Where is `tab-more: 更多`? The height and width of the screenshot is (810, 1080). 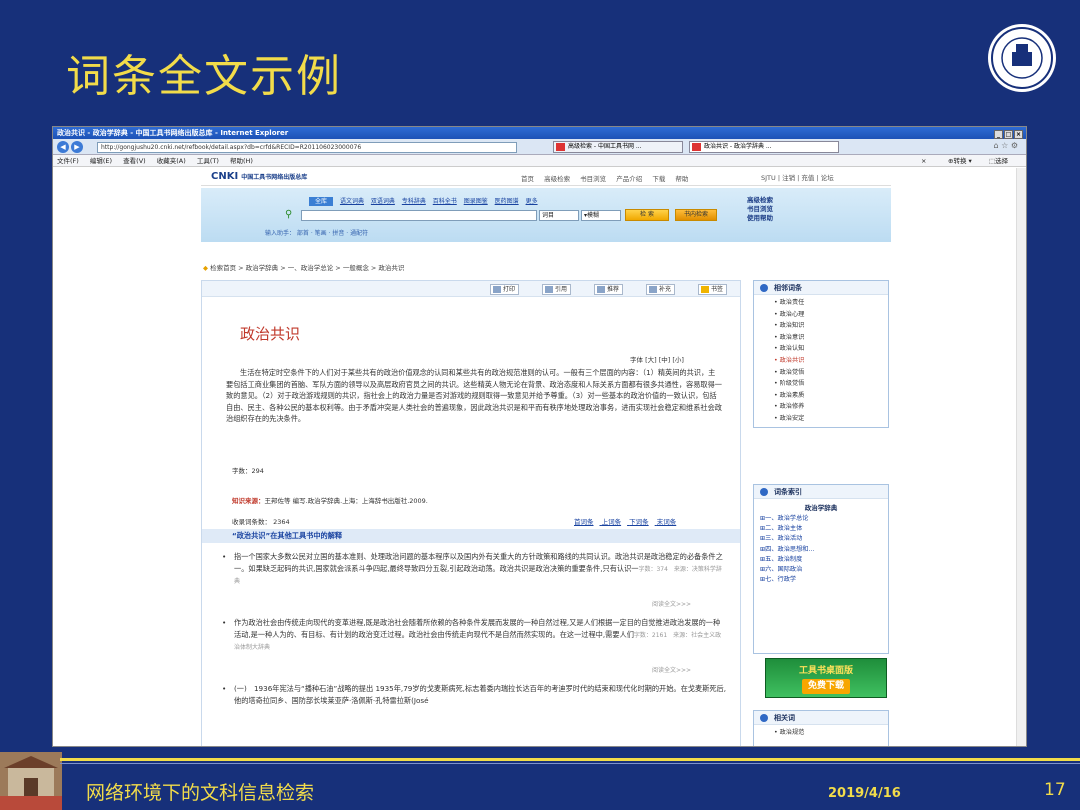
tab-more: 更多 is located at coordinates (532, 201).